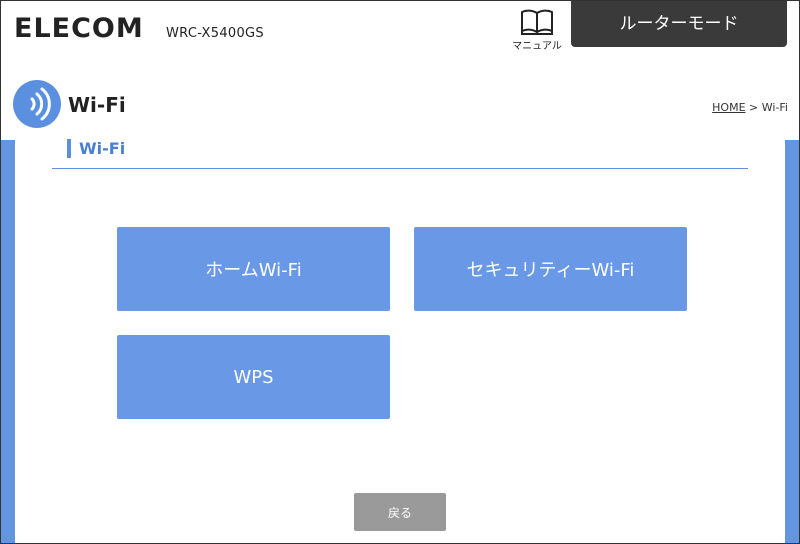 This screenshot has height=544, width=800. What do you see at coordinates (792, 341) in the screenshot?
I see `right-side-band` at bounding box center [792, 341].